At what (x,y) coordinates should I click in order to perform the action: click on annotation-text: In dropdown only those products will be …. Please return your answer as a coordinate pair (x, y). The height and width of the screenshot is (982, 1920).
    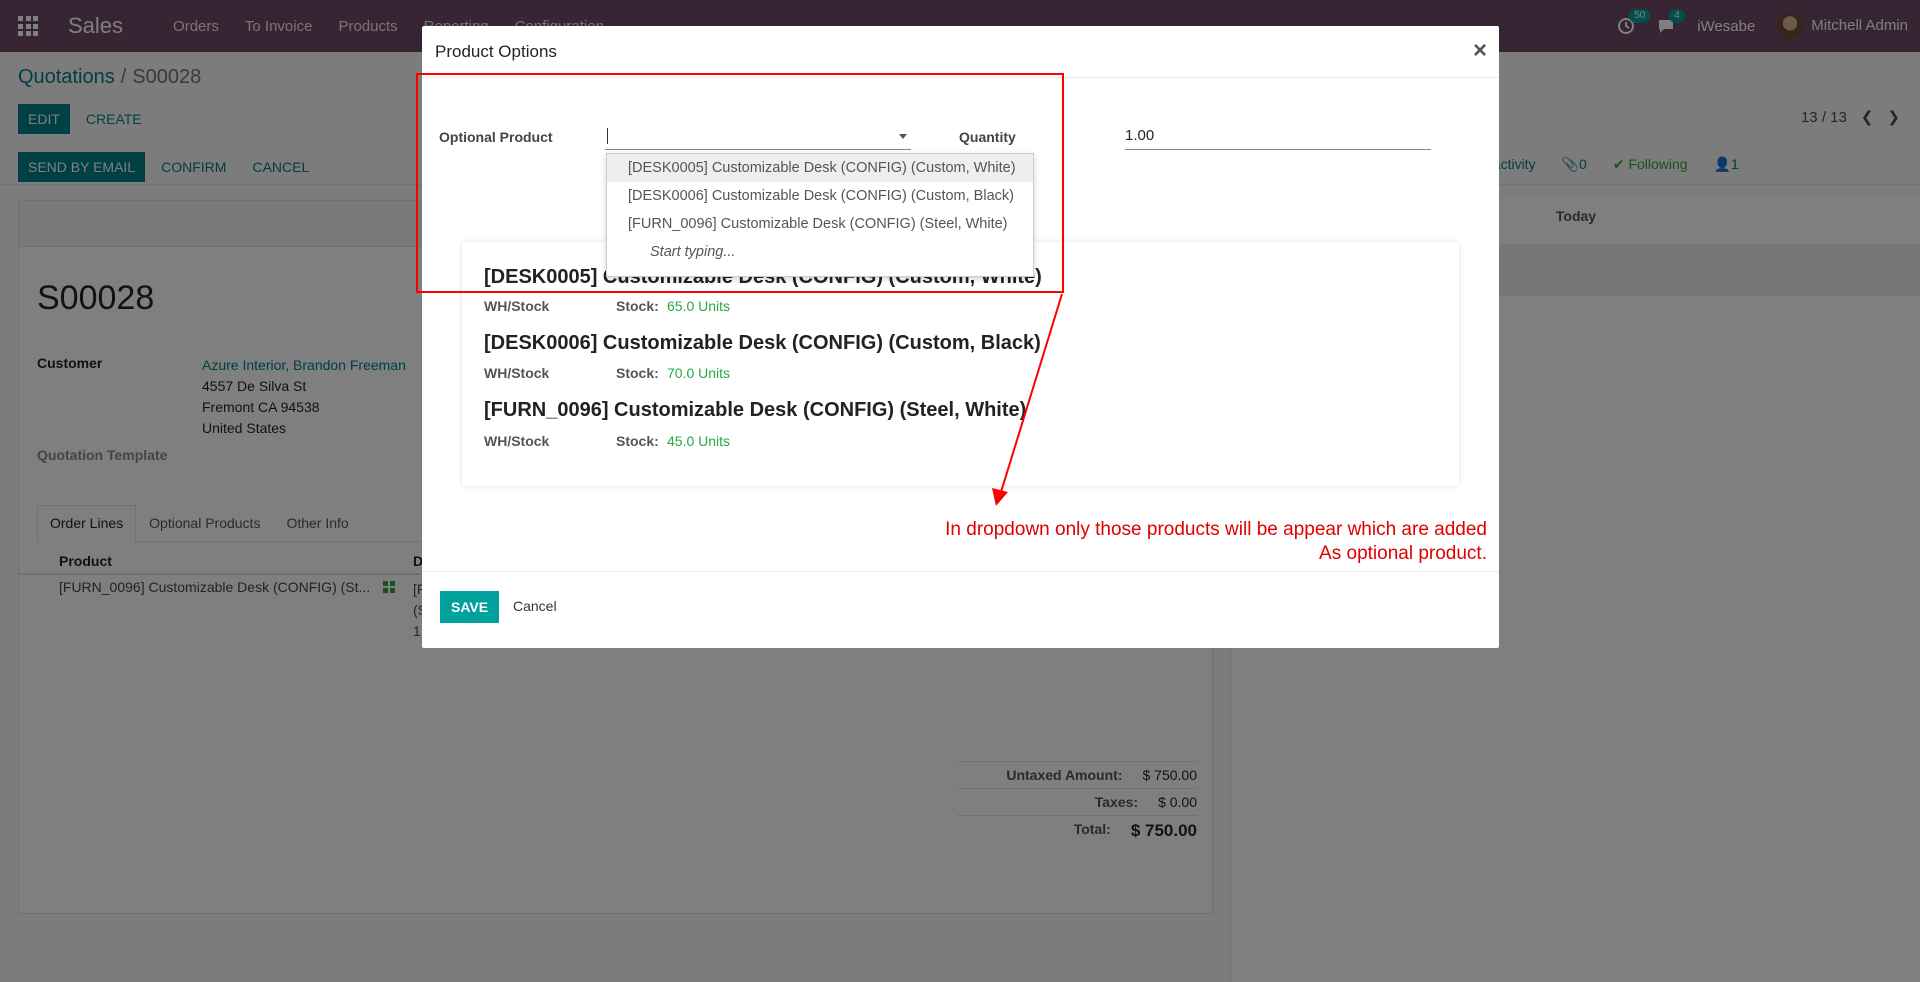
    Looking at the image, I should click on (1216, 541).